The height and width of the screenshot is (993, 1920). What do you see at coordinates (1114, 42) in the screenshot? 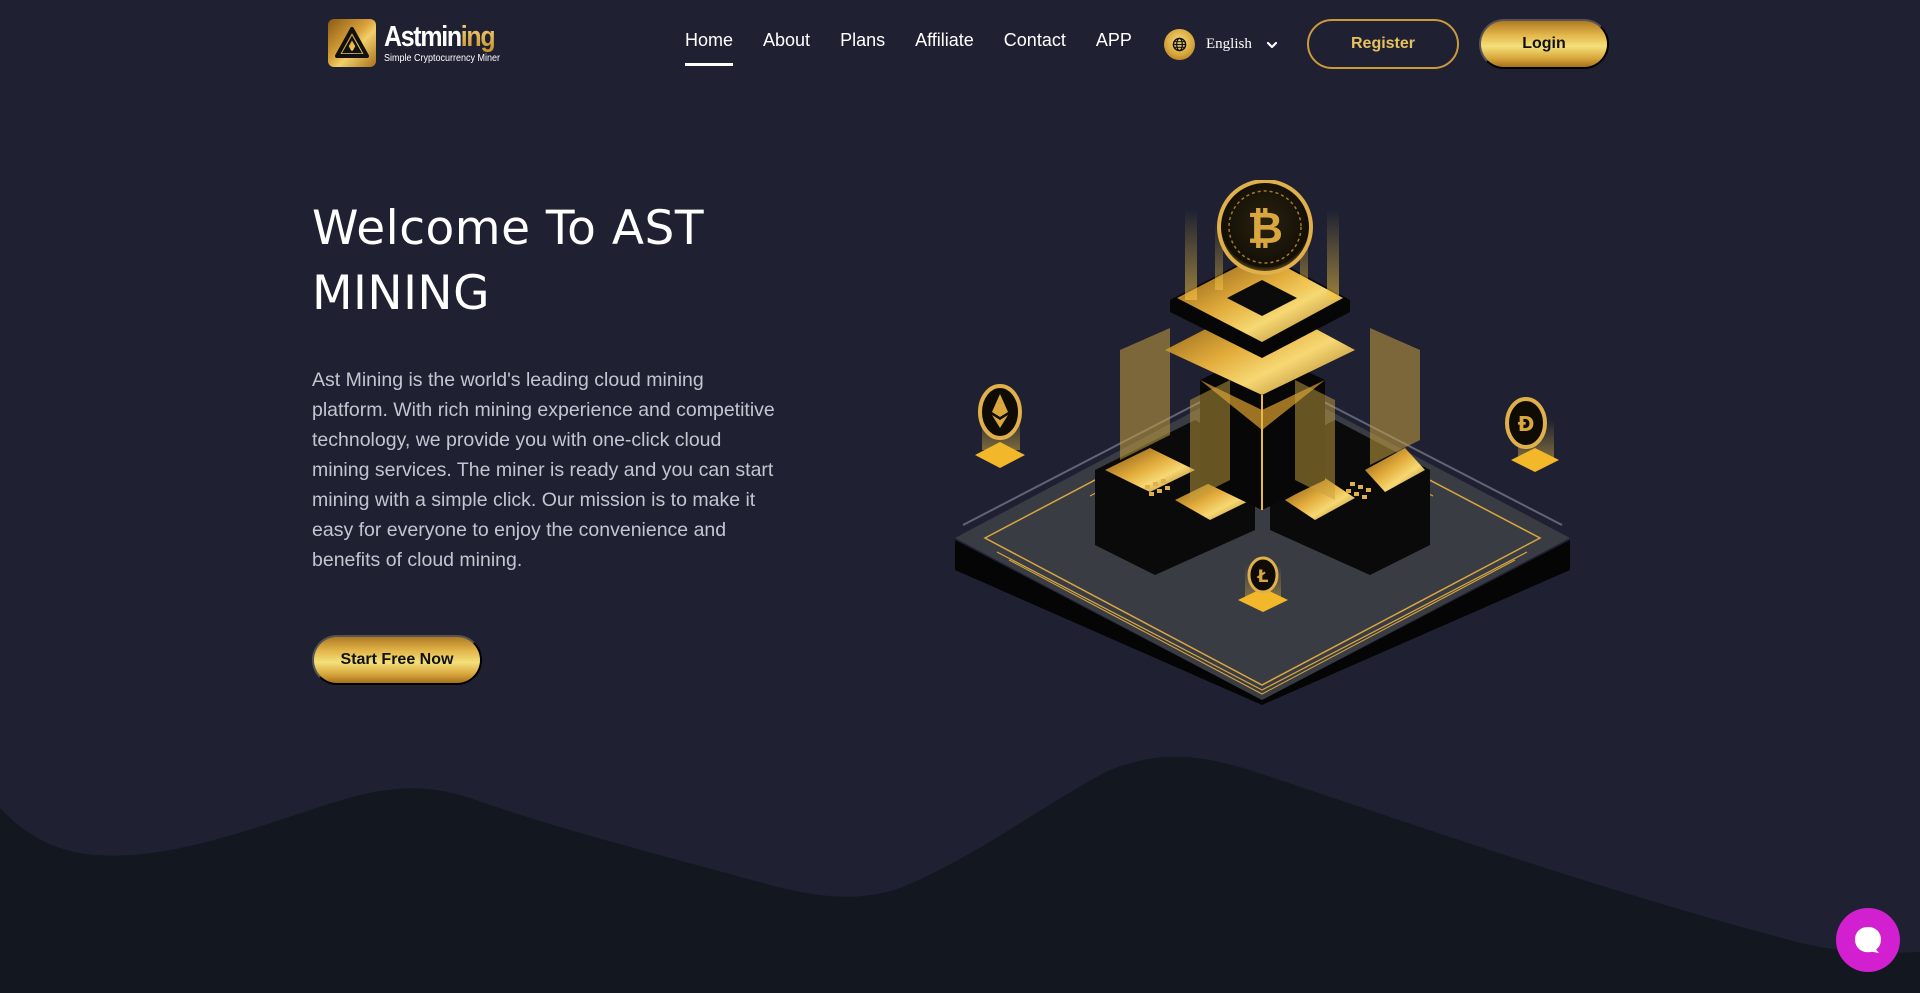
I see `nav-app: APP` at bounding box center [1114, 42].